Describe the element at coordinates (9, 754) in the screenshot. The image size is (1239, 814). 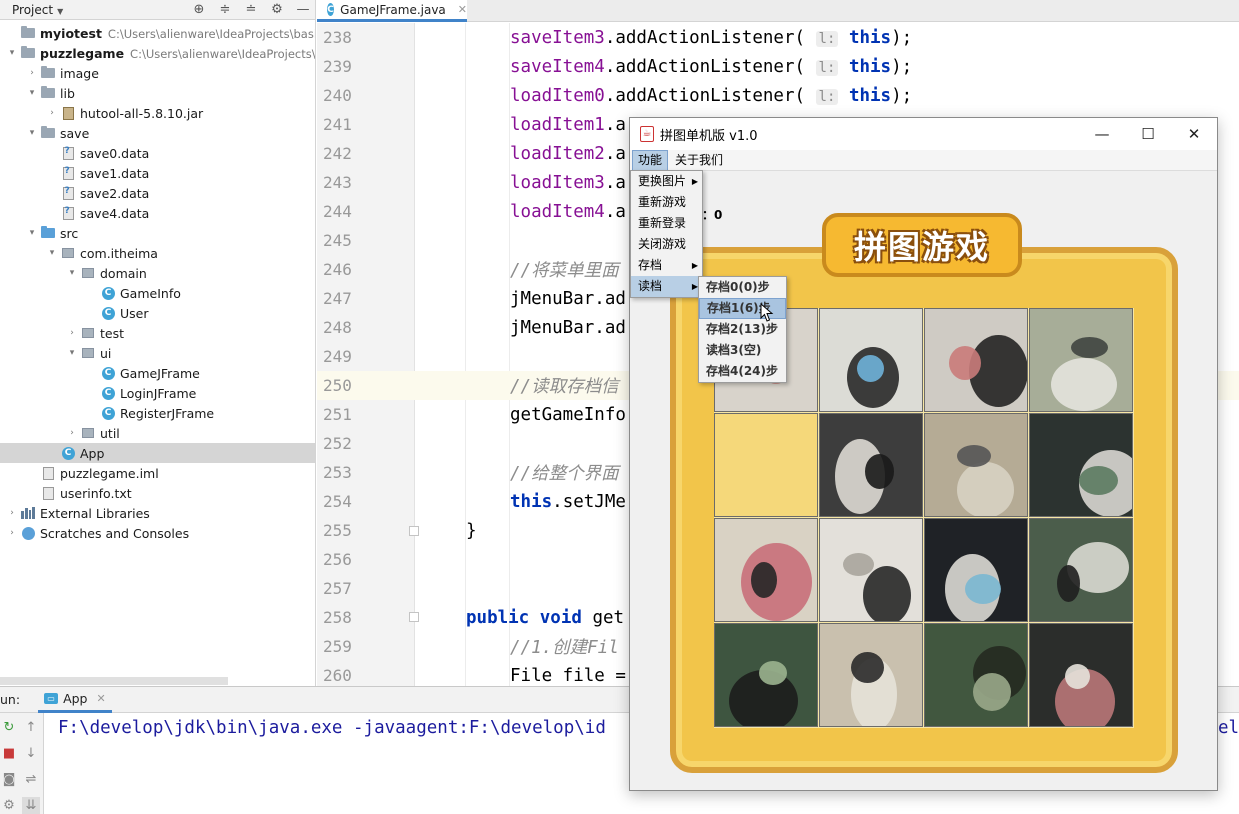
I see `stop-icon: ■` at that location.